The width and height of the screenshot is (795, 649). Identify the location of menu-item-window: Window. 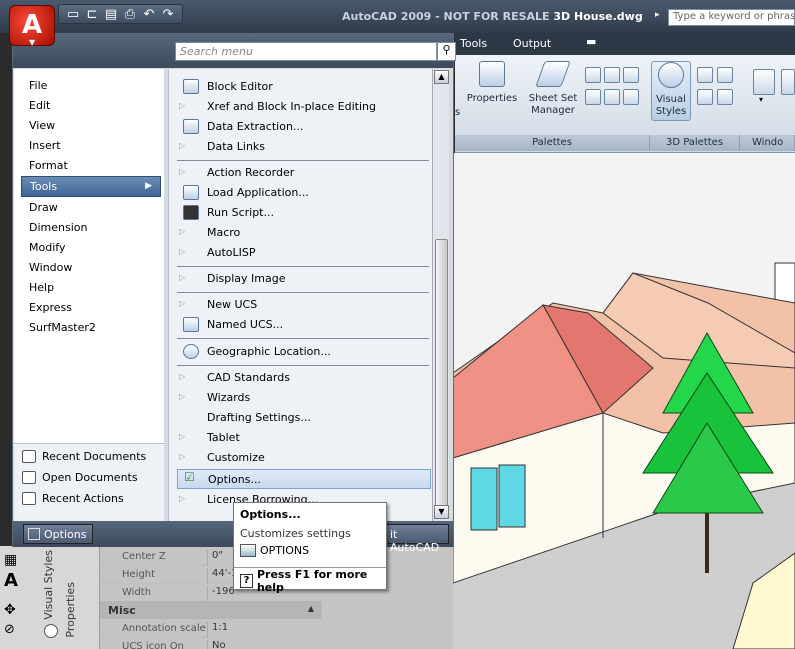
(91, 268).